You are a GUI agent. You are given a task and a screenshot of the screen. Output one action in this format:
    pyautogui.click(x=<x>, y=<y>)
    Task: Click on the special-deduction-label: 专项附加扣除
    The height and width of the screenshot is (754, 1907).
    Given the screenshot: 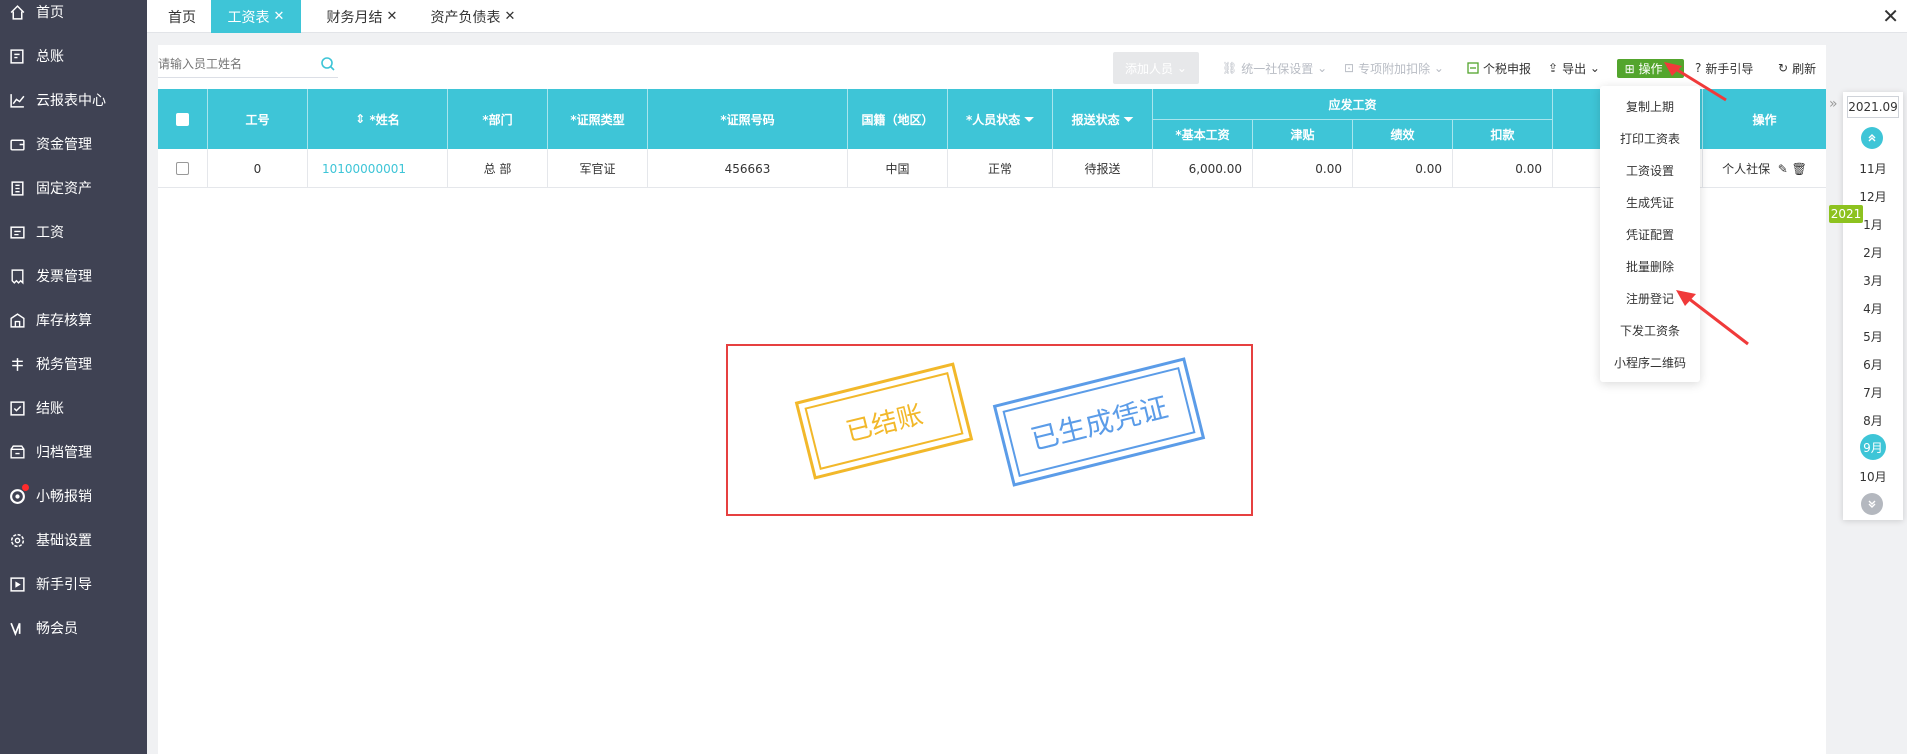 What is the action you would take?
    pyautogui.click(x=1394, y=68)
    